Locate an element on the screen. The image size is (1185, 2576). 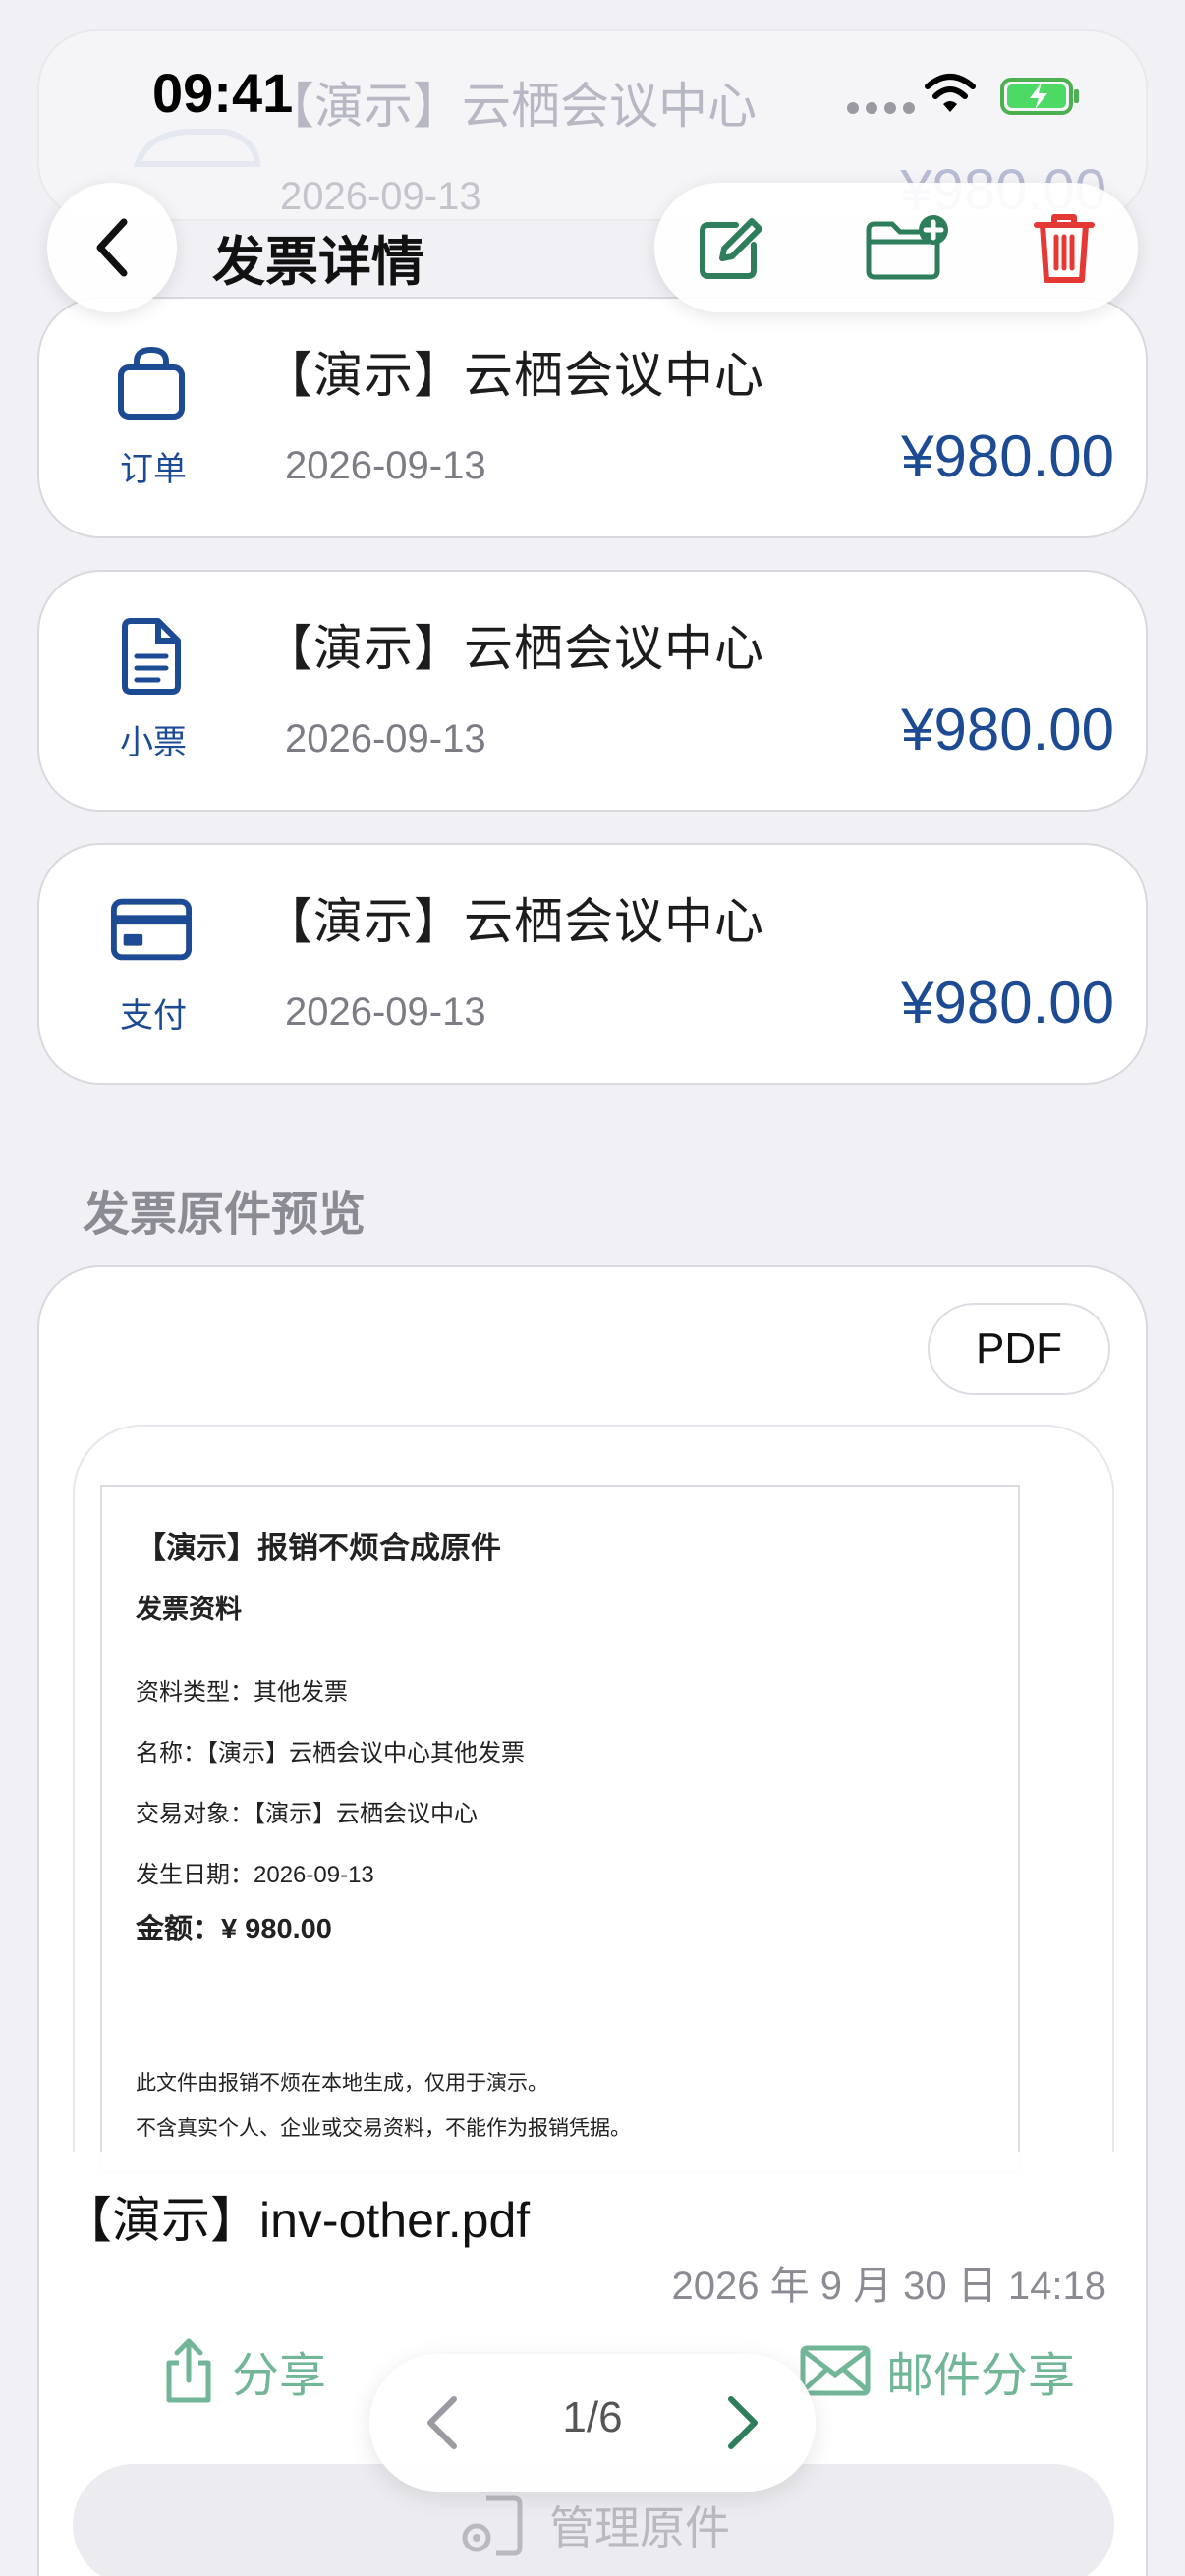
invoice-item-card: 支付 【演示】云栖会议中心 2026-09-13 ¥980.00 is located at coordinates (592, 964).